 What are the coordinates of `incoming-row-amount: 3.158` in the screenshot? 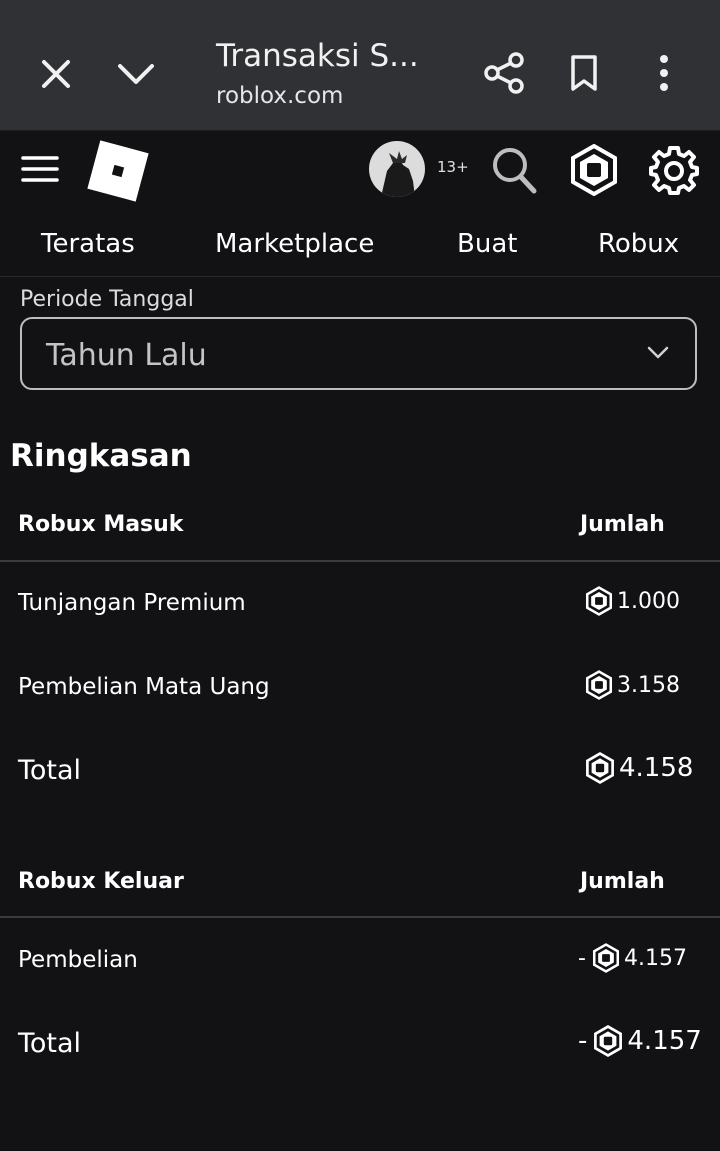 It's located at (632, 685).